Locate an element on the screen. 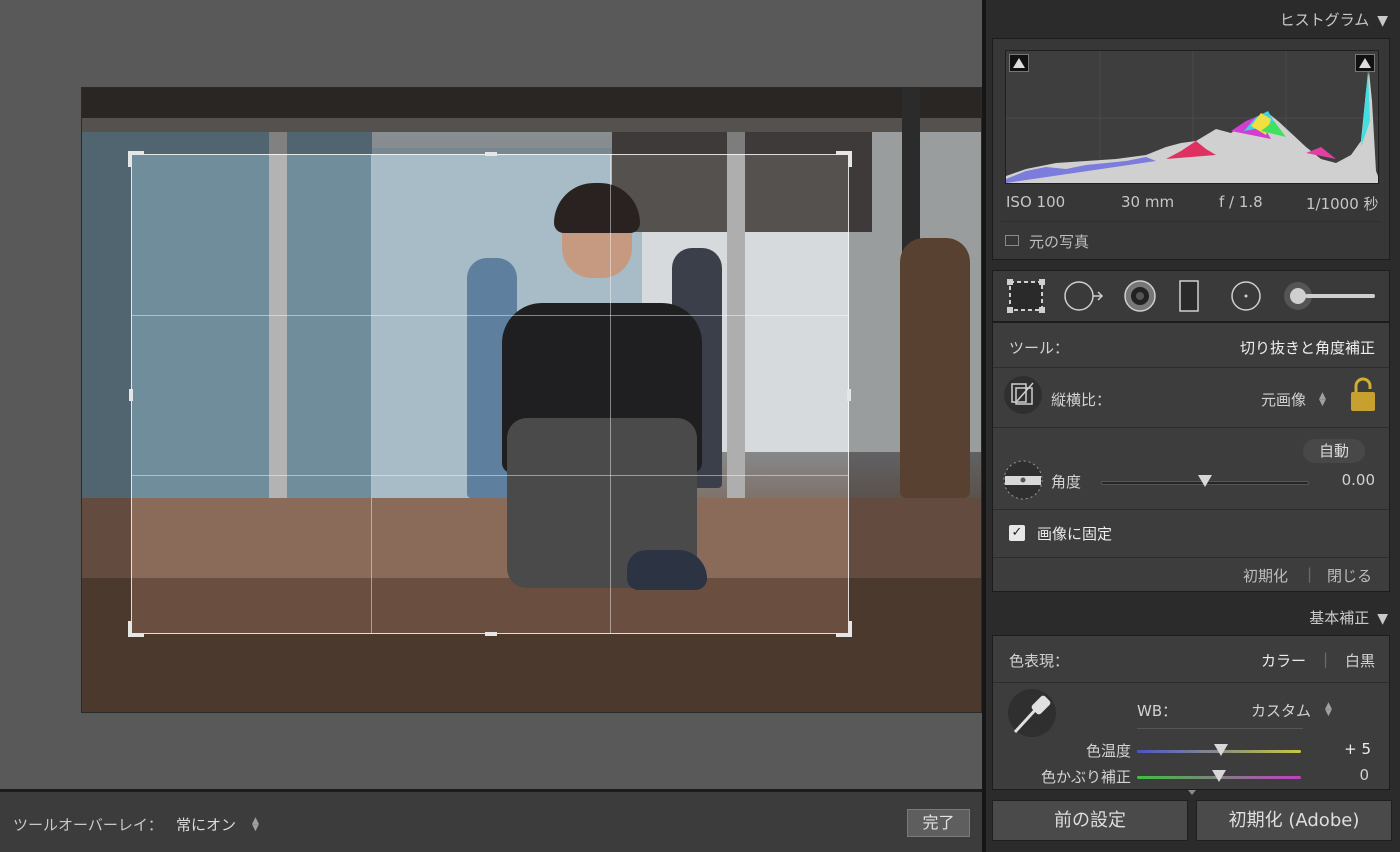 The height and width of the screenshot is (852, 1400). histogram-chart is located at coordinates (1192, 117).